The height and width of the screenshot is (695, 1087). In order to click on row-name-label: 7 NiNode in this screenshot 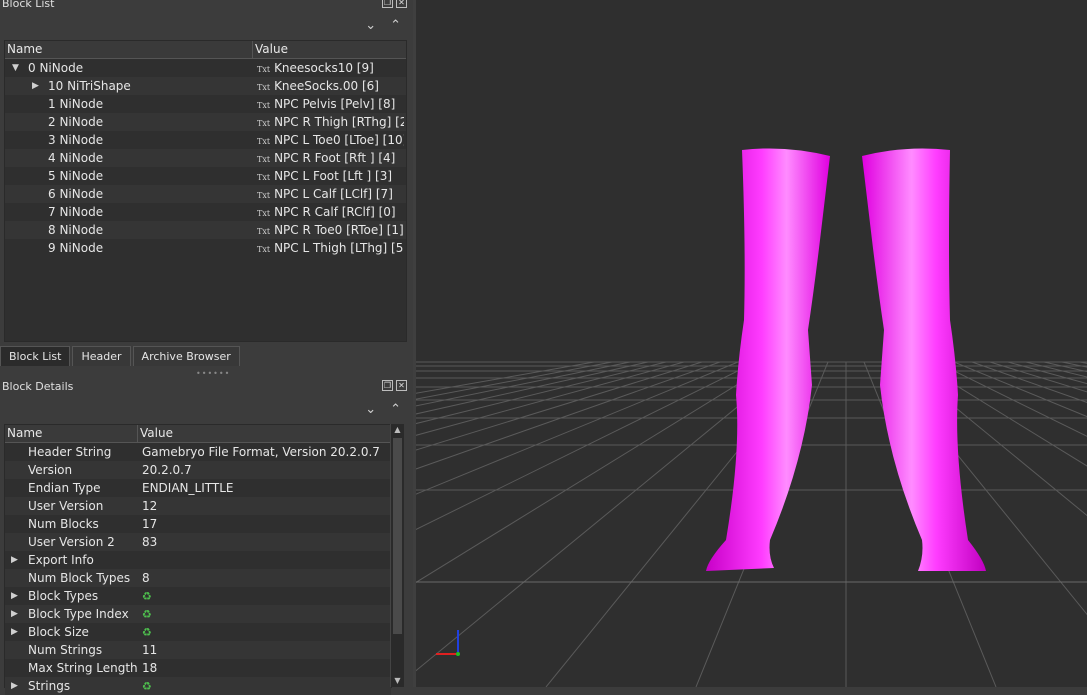, I will do `click(76, 212)`.